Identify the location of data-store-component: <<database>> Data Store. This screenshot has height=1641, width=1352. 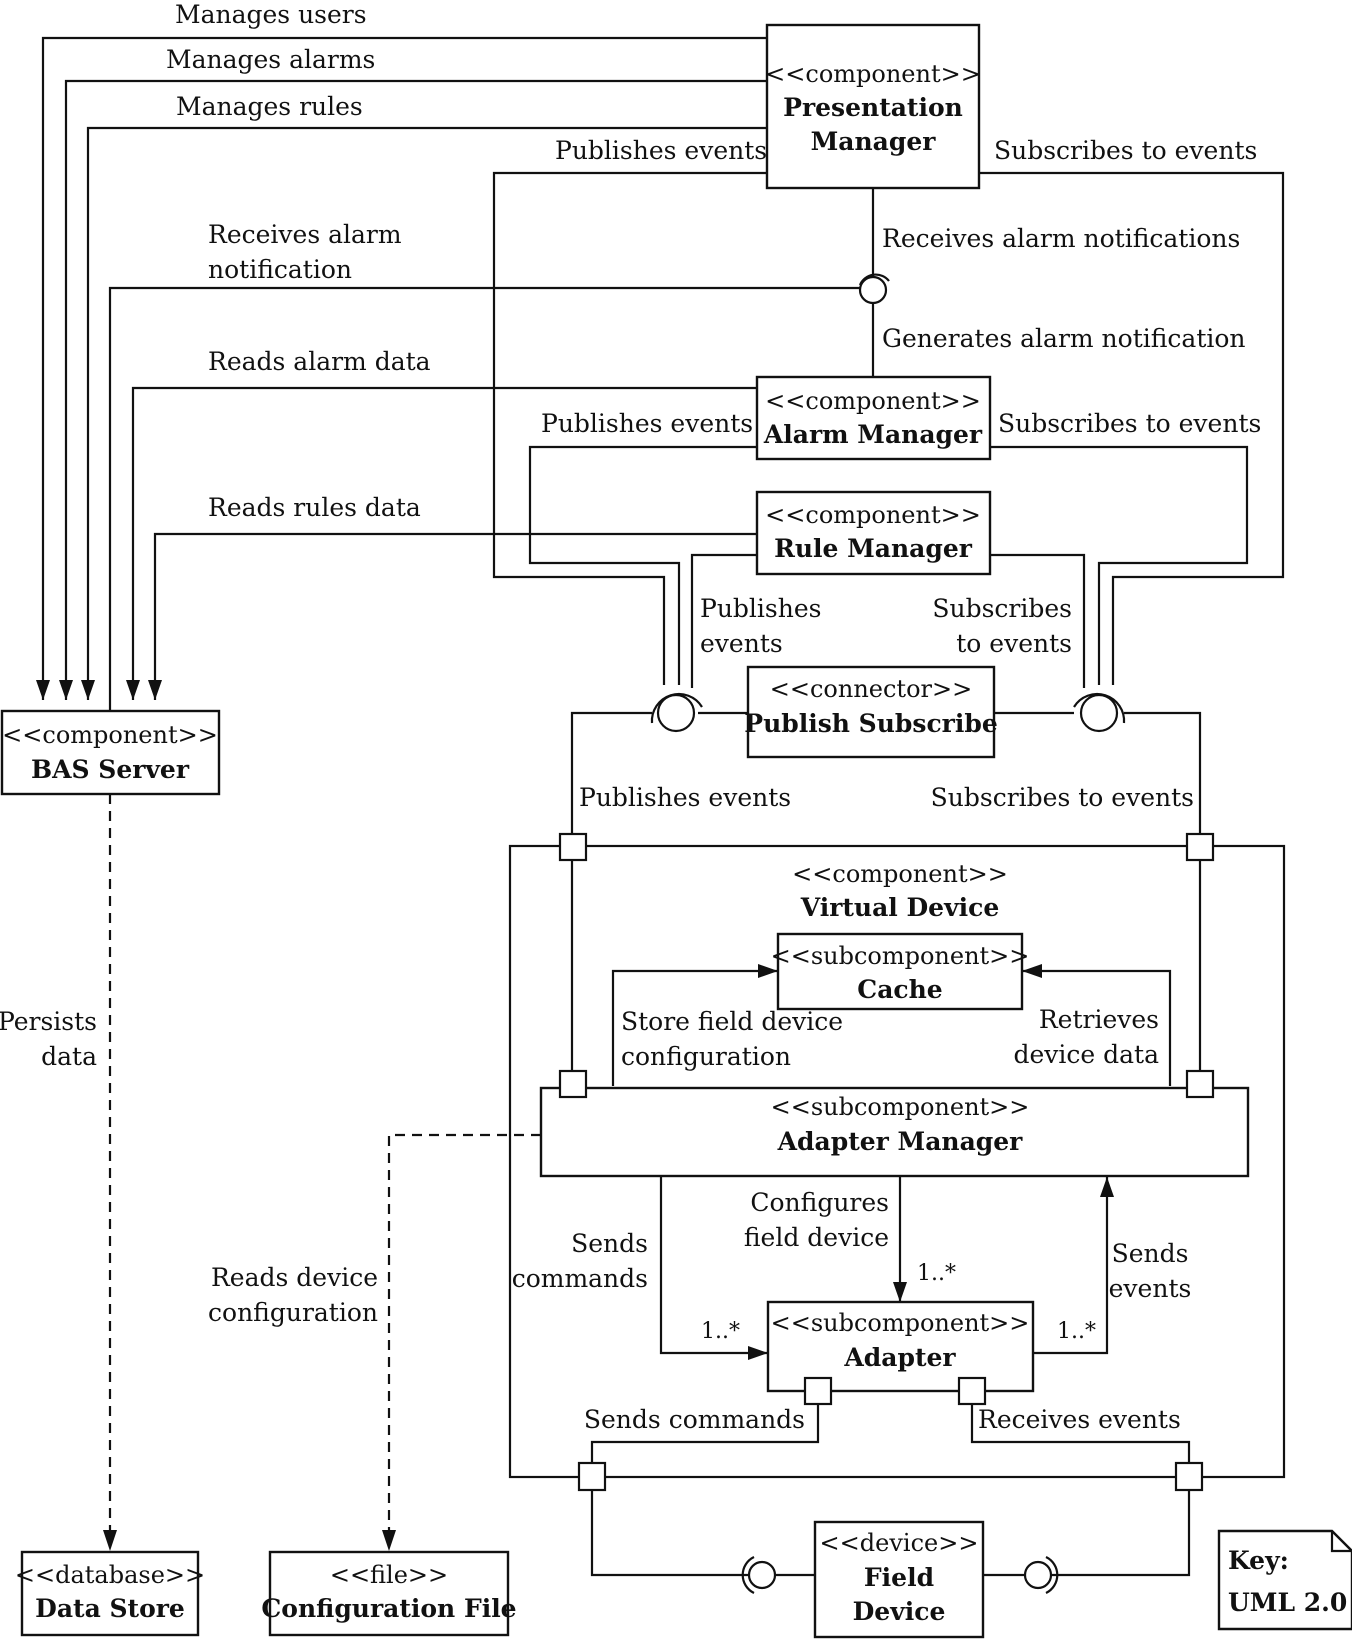
(110, 1593).